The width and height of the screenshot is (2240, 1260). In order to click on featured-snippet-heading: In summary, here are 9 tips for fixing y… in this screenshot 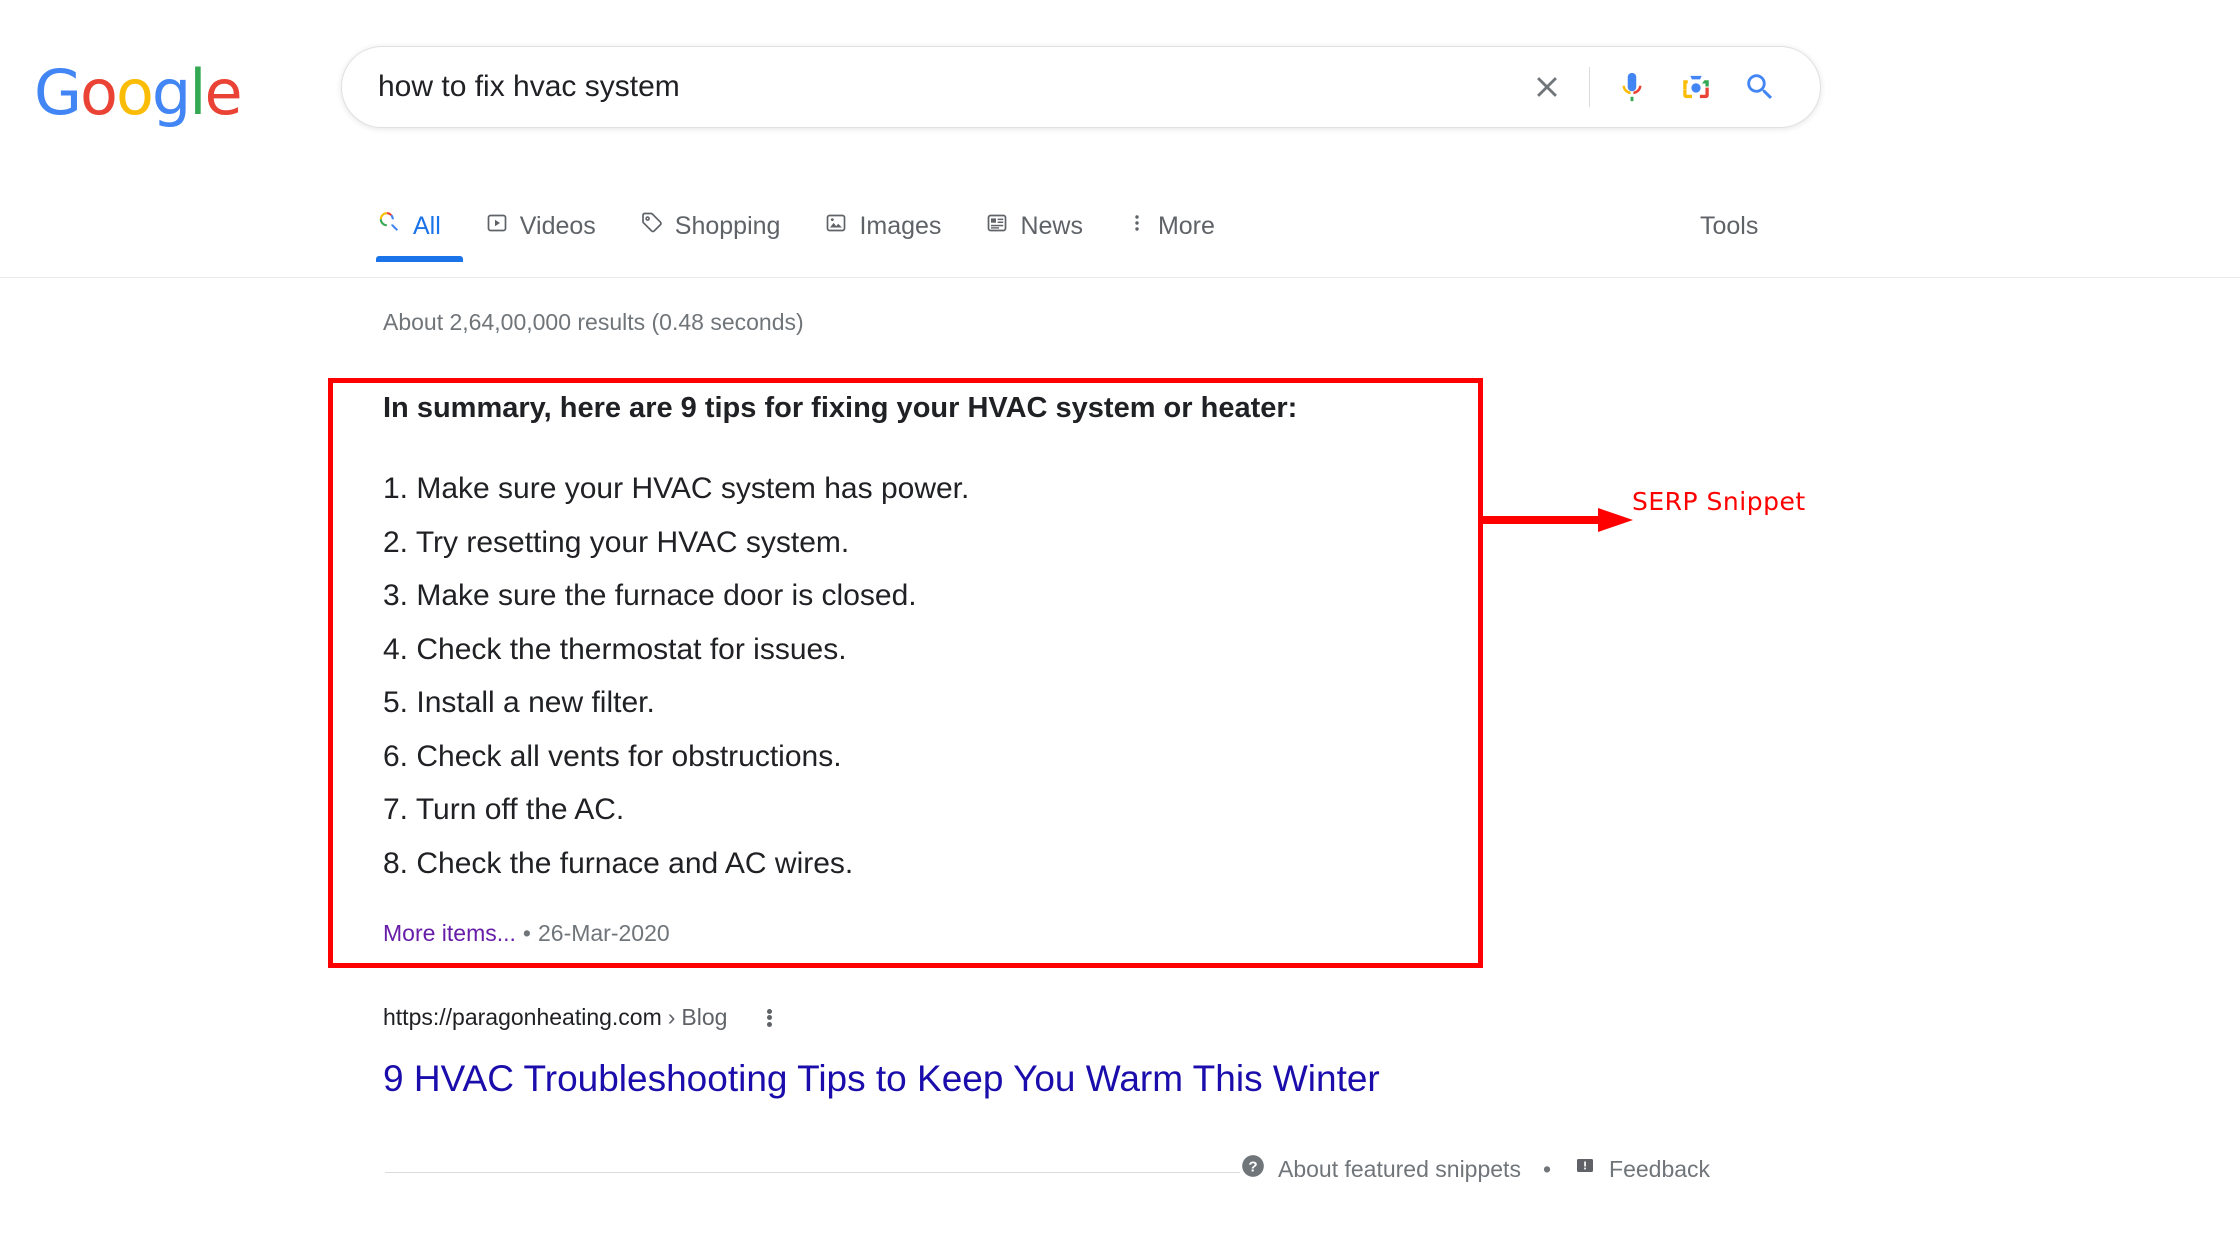, I will do `click(840, 408)`.